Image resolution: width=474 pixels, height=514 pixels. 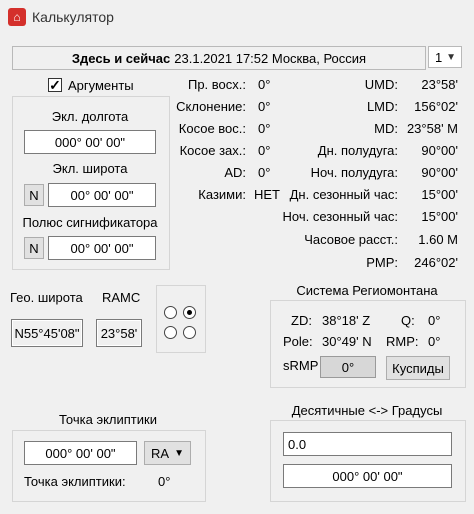 I want to click on ecliptic-point-input: 000° 00' 00", so click(x=80, y=453).